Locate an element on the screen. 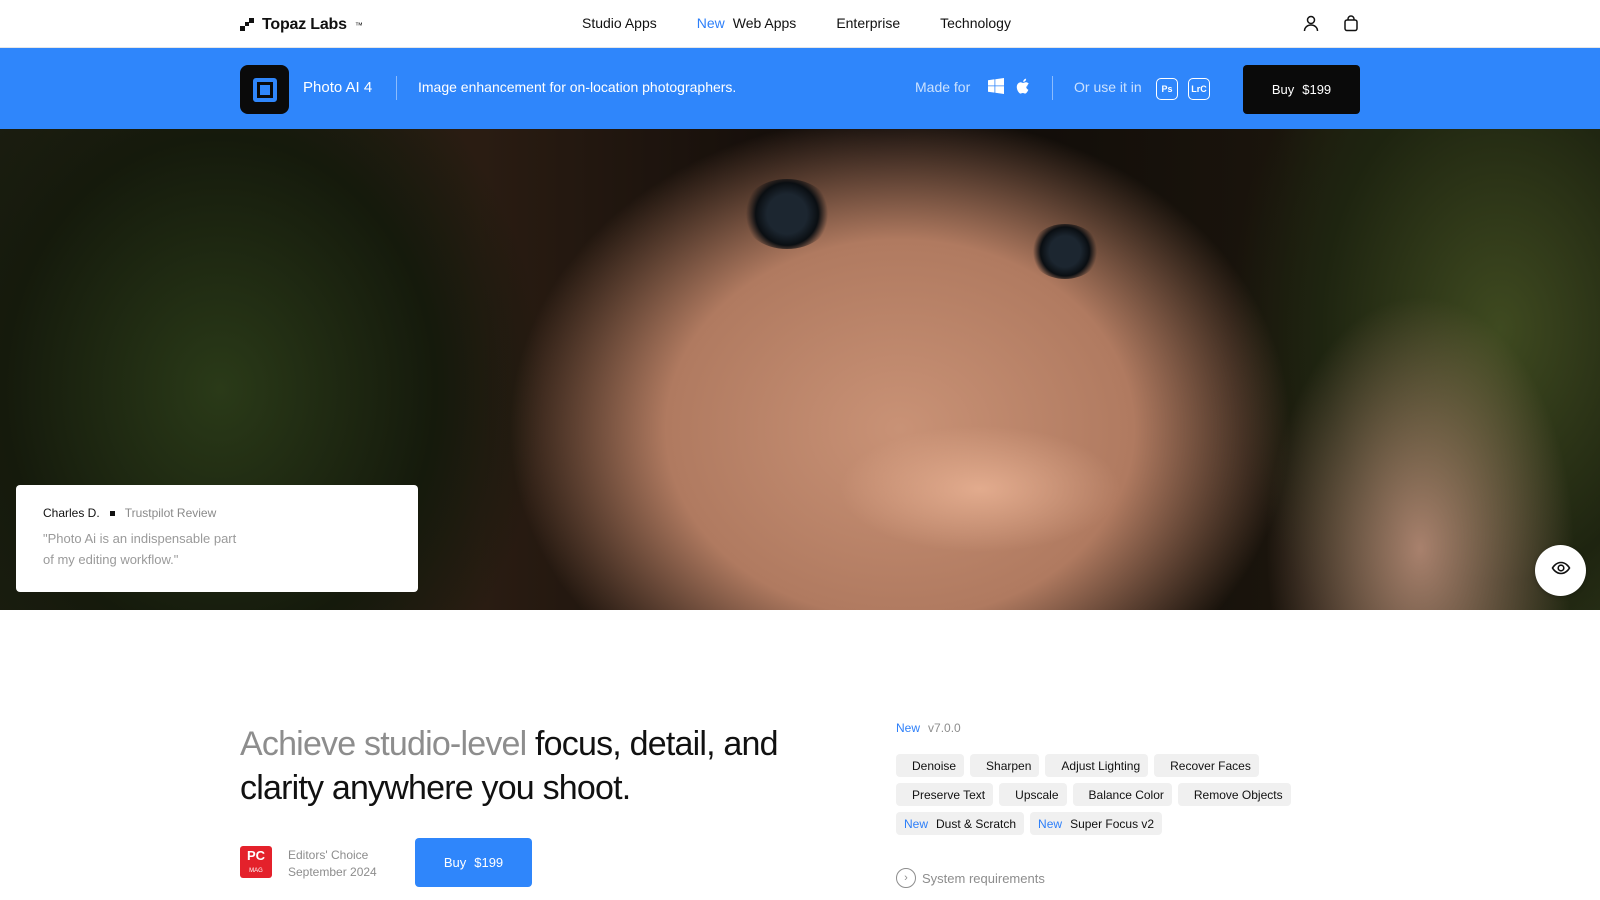  feature-tag: Recover Faces is located at coordinates (1206, 765).